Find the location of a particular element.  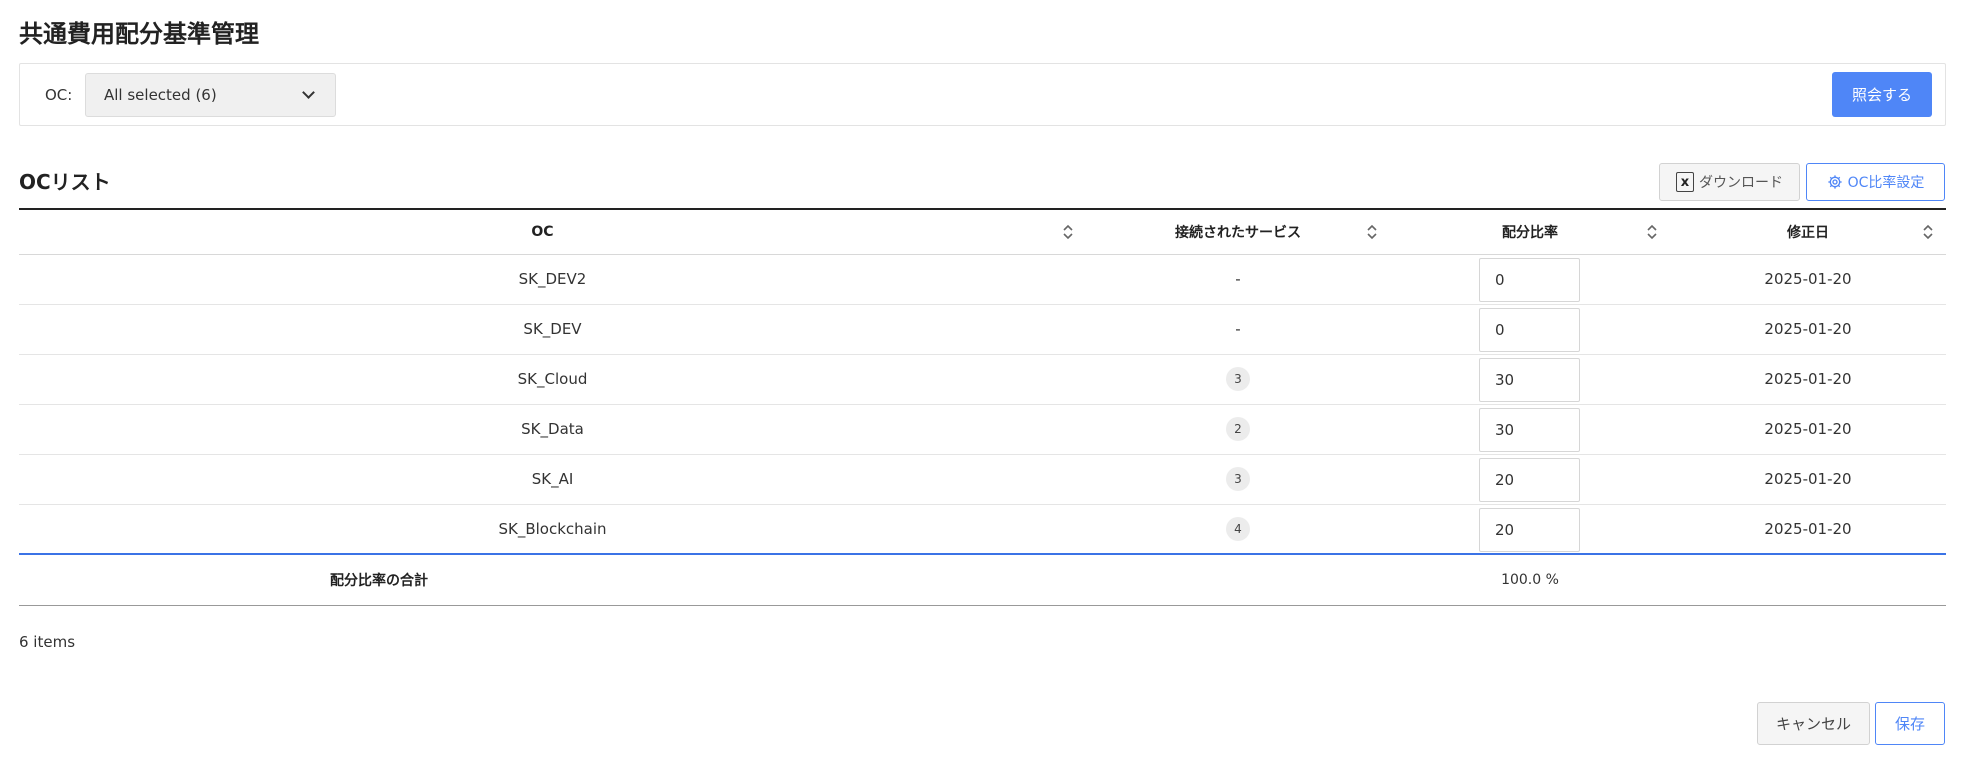

services-count-badge: 4 is located at coordinates (1238, 528).